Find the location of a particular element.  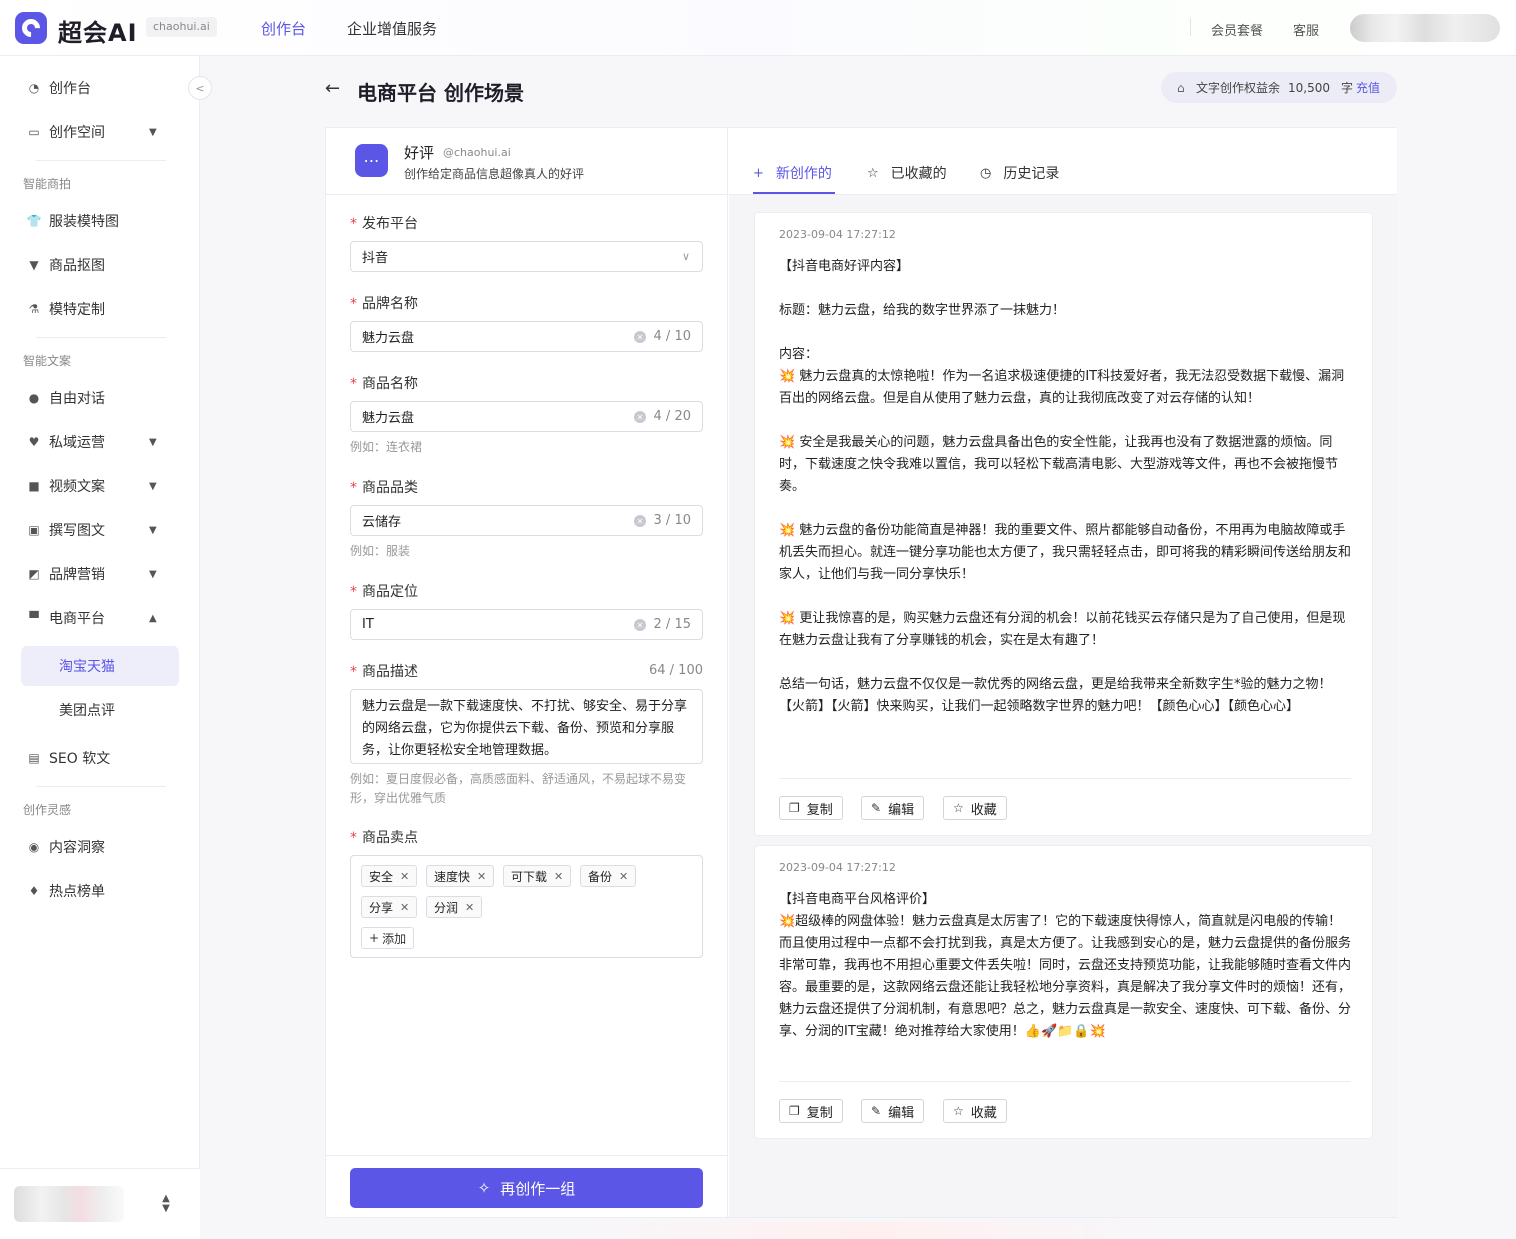

sidebar-label: 创作空间 is located at coordinates (77, 133).